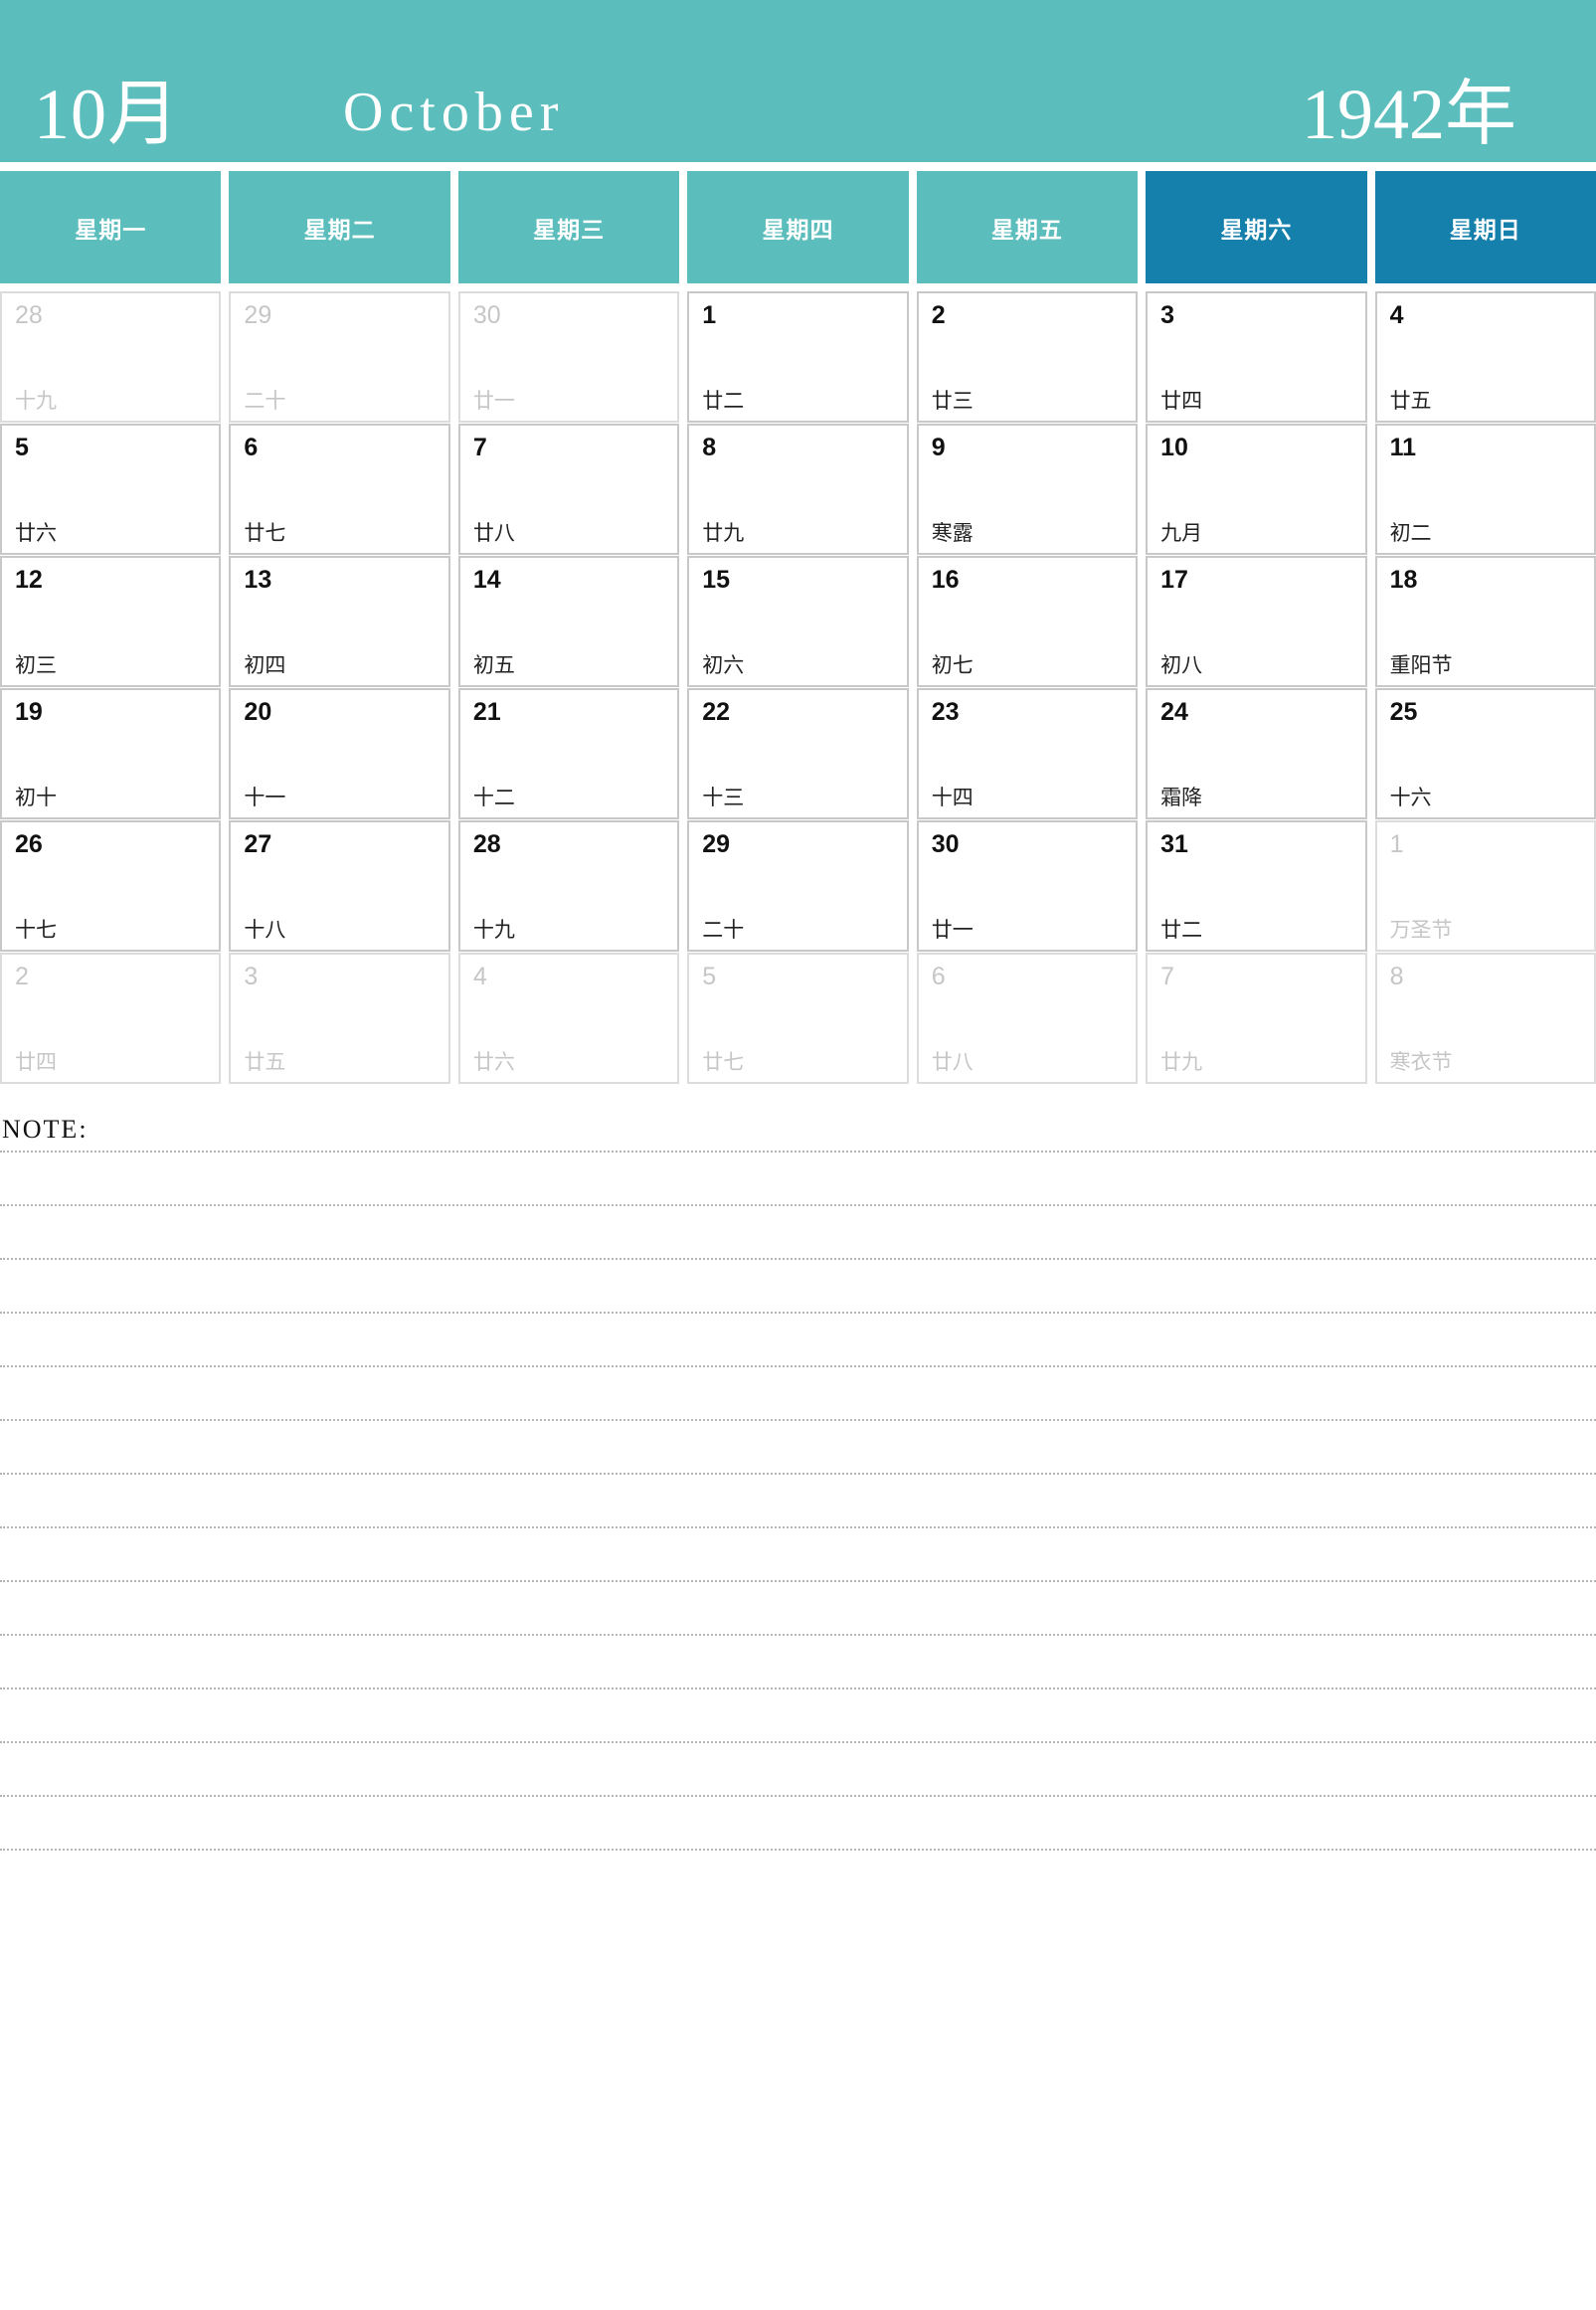 Image resolution: width=1596 pixels, height=2310 pixels. What do you see at coordinates (36, 665) in the screenshot?
I see `day-lunar-label: 初三` at bounding box center [36, 665].